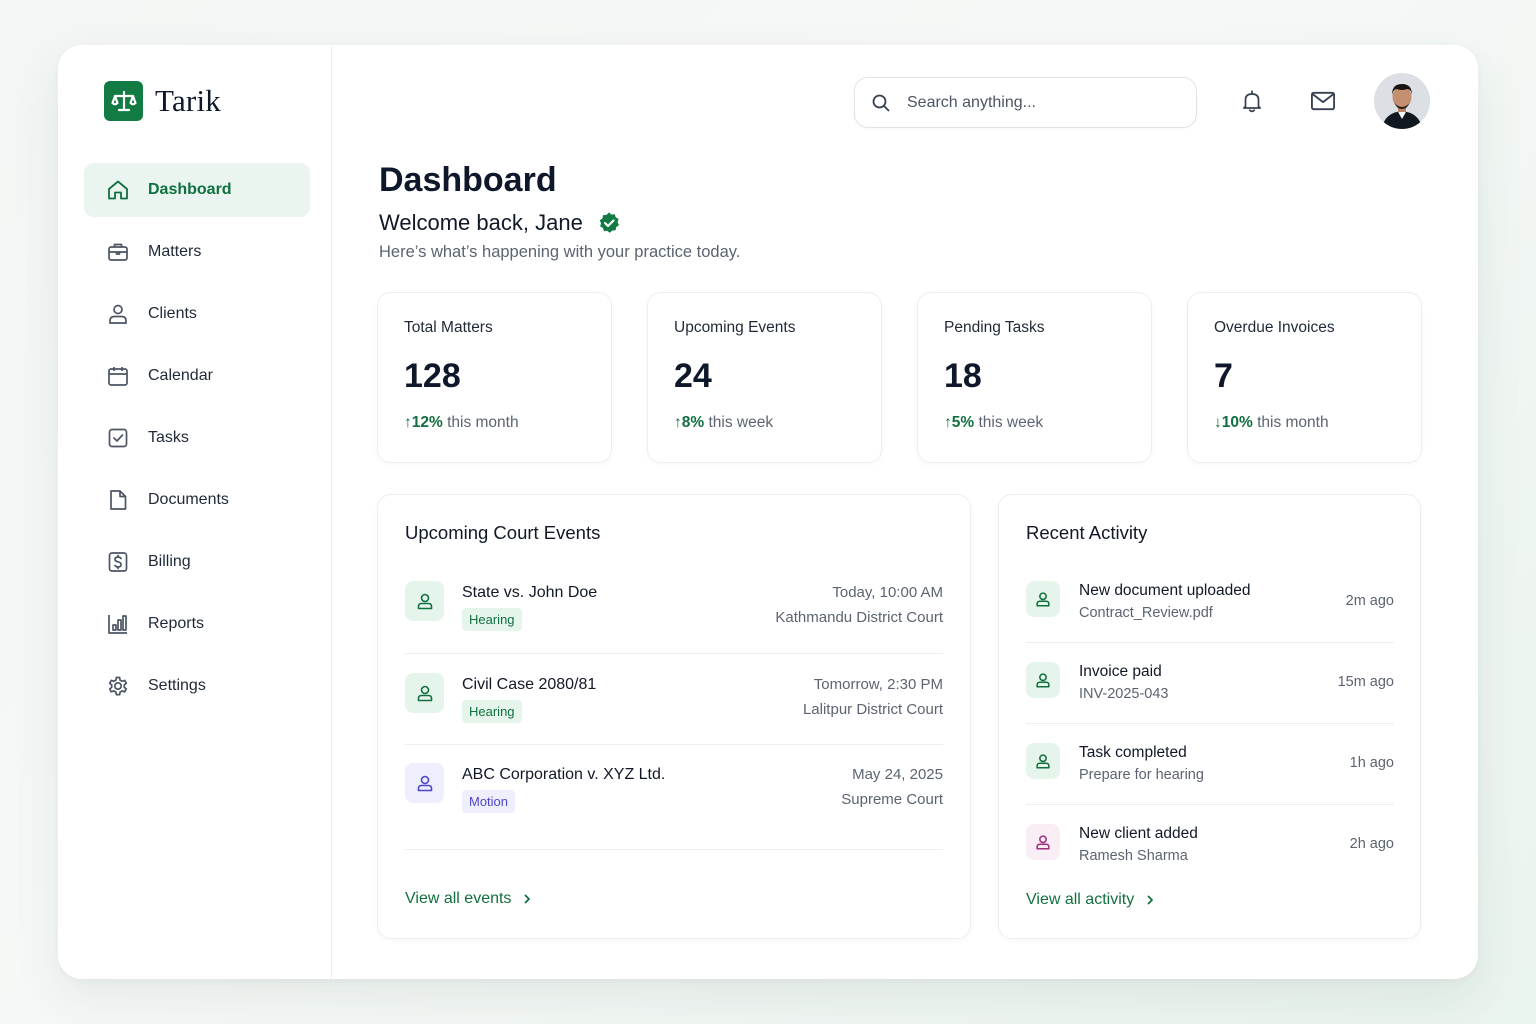 The width and height of the screenshot is (1536, 1024). Describe the element at coordinates (176, 623) in the screenshot. I see `sidebar-item-label: Reports` at that location.